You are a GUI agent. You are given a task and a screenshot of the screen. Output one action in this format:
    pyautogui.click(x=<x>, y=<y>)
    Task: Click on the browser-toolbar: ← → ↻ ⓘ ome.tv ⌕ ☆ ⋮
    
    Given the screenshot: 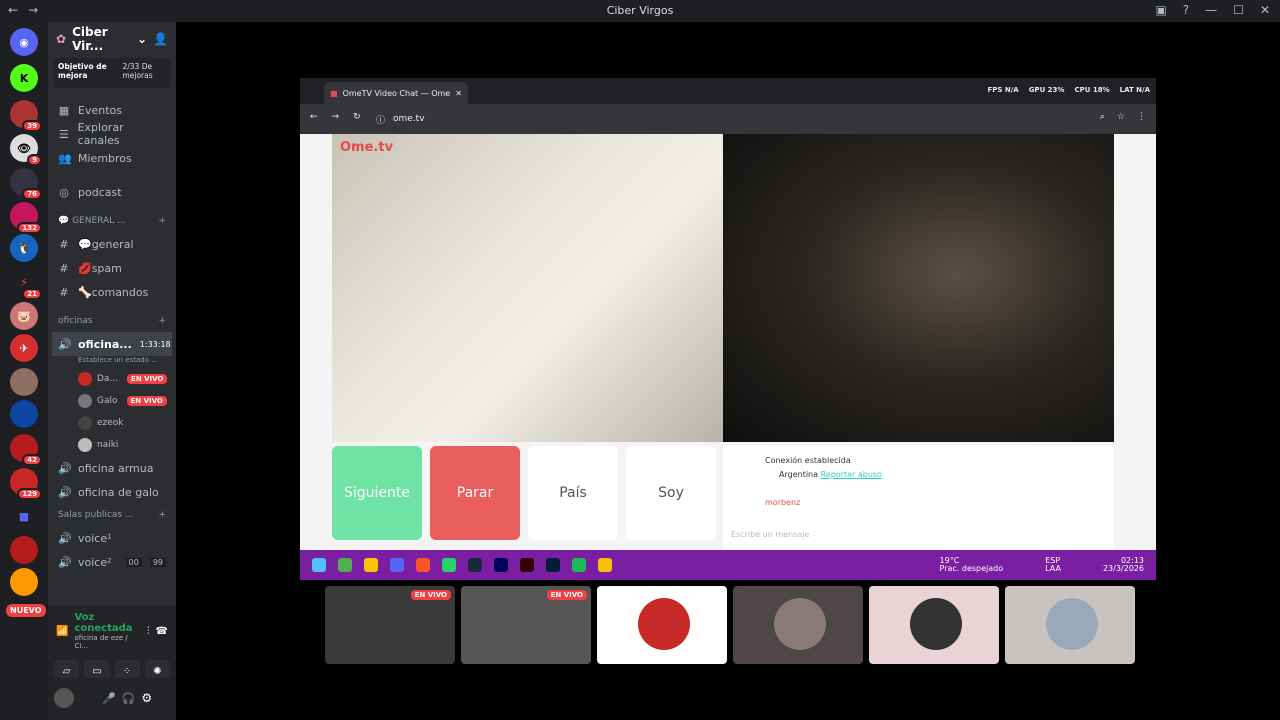 What is the action you would take?
    pyautogui.click(x=728, y=119)
    